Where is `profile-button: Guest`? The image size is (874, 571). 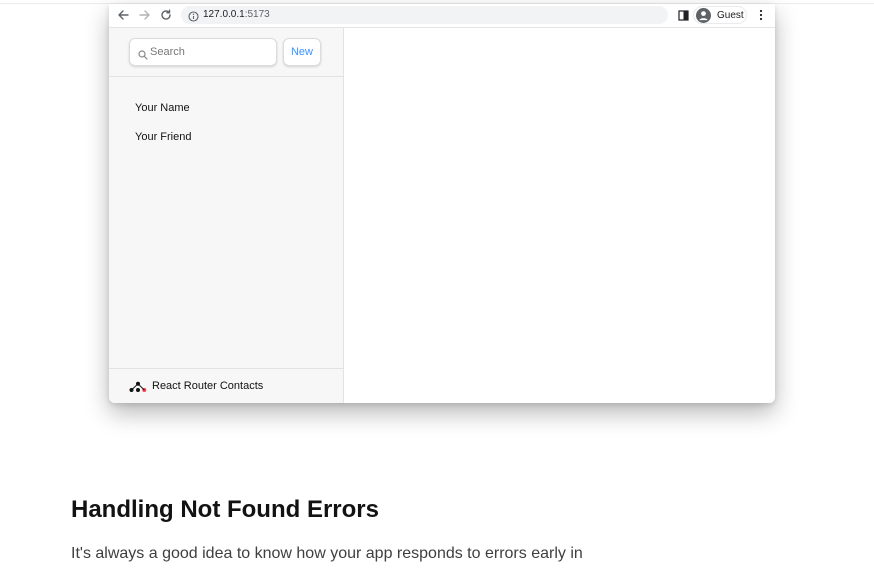
profile-button: Guest is located at coordinates (720, 15).